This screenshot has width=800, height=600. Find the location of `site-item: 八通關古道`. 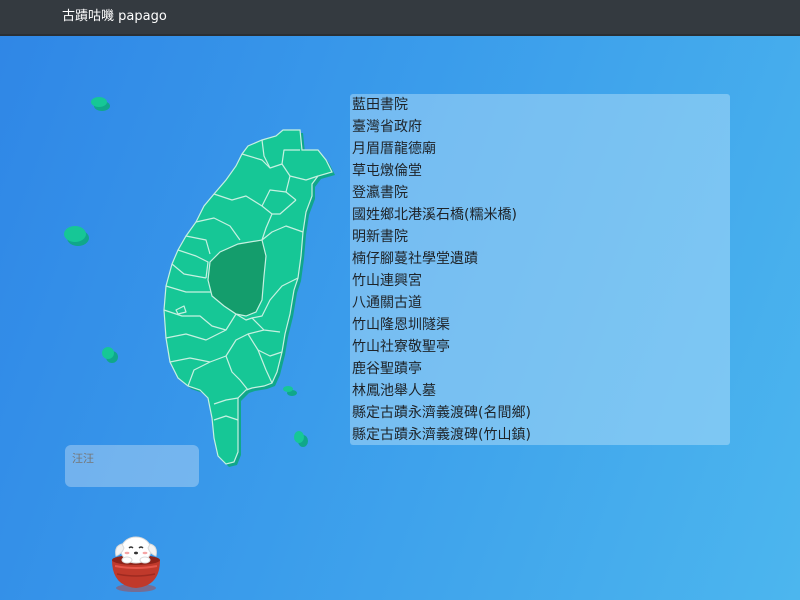

site-item: 八通關古道 is located at coordinates (540, 303).